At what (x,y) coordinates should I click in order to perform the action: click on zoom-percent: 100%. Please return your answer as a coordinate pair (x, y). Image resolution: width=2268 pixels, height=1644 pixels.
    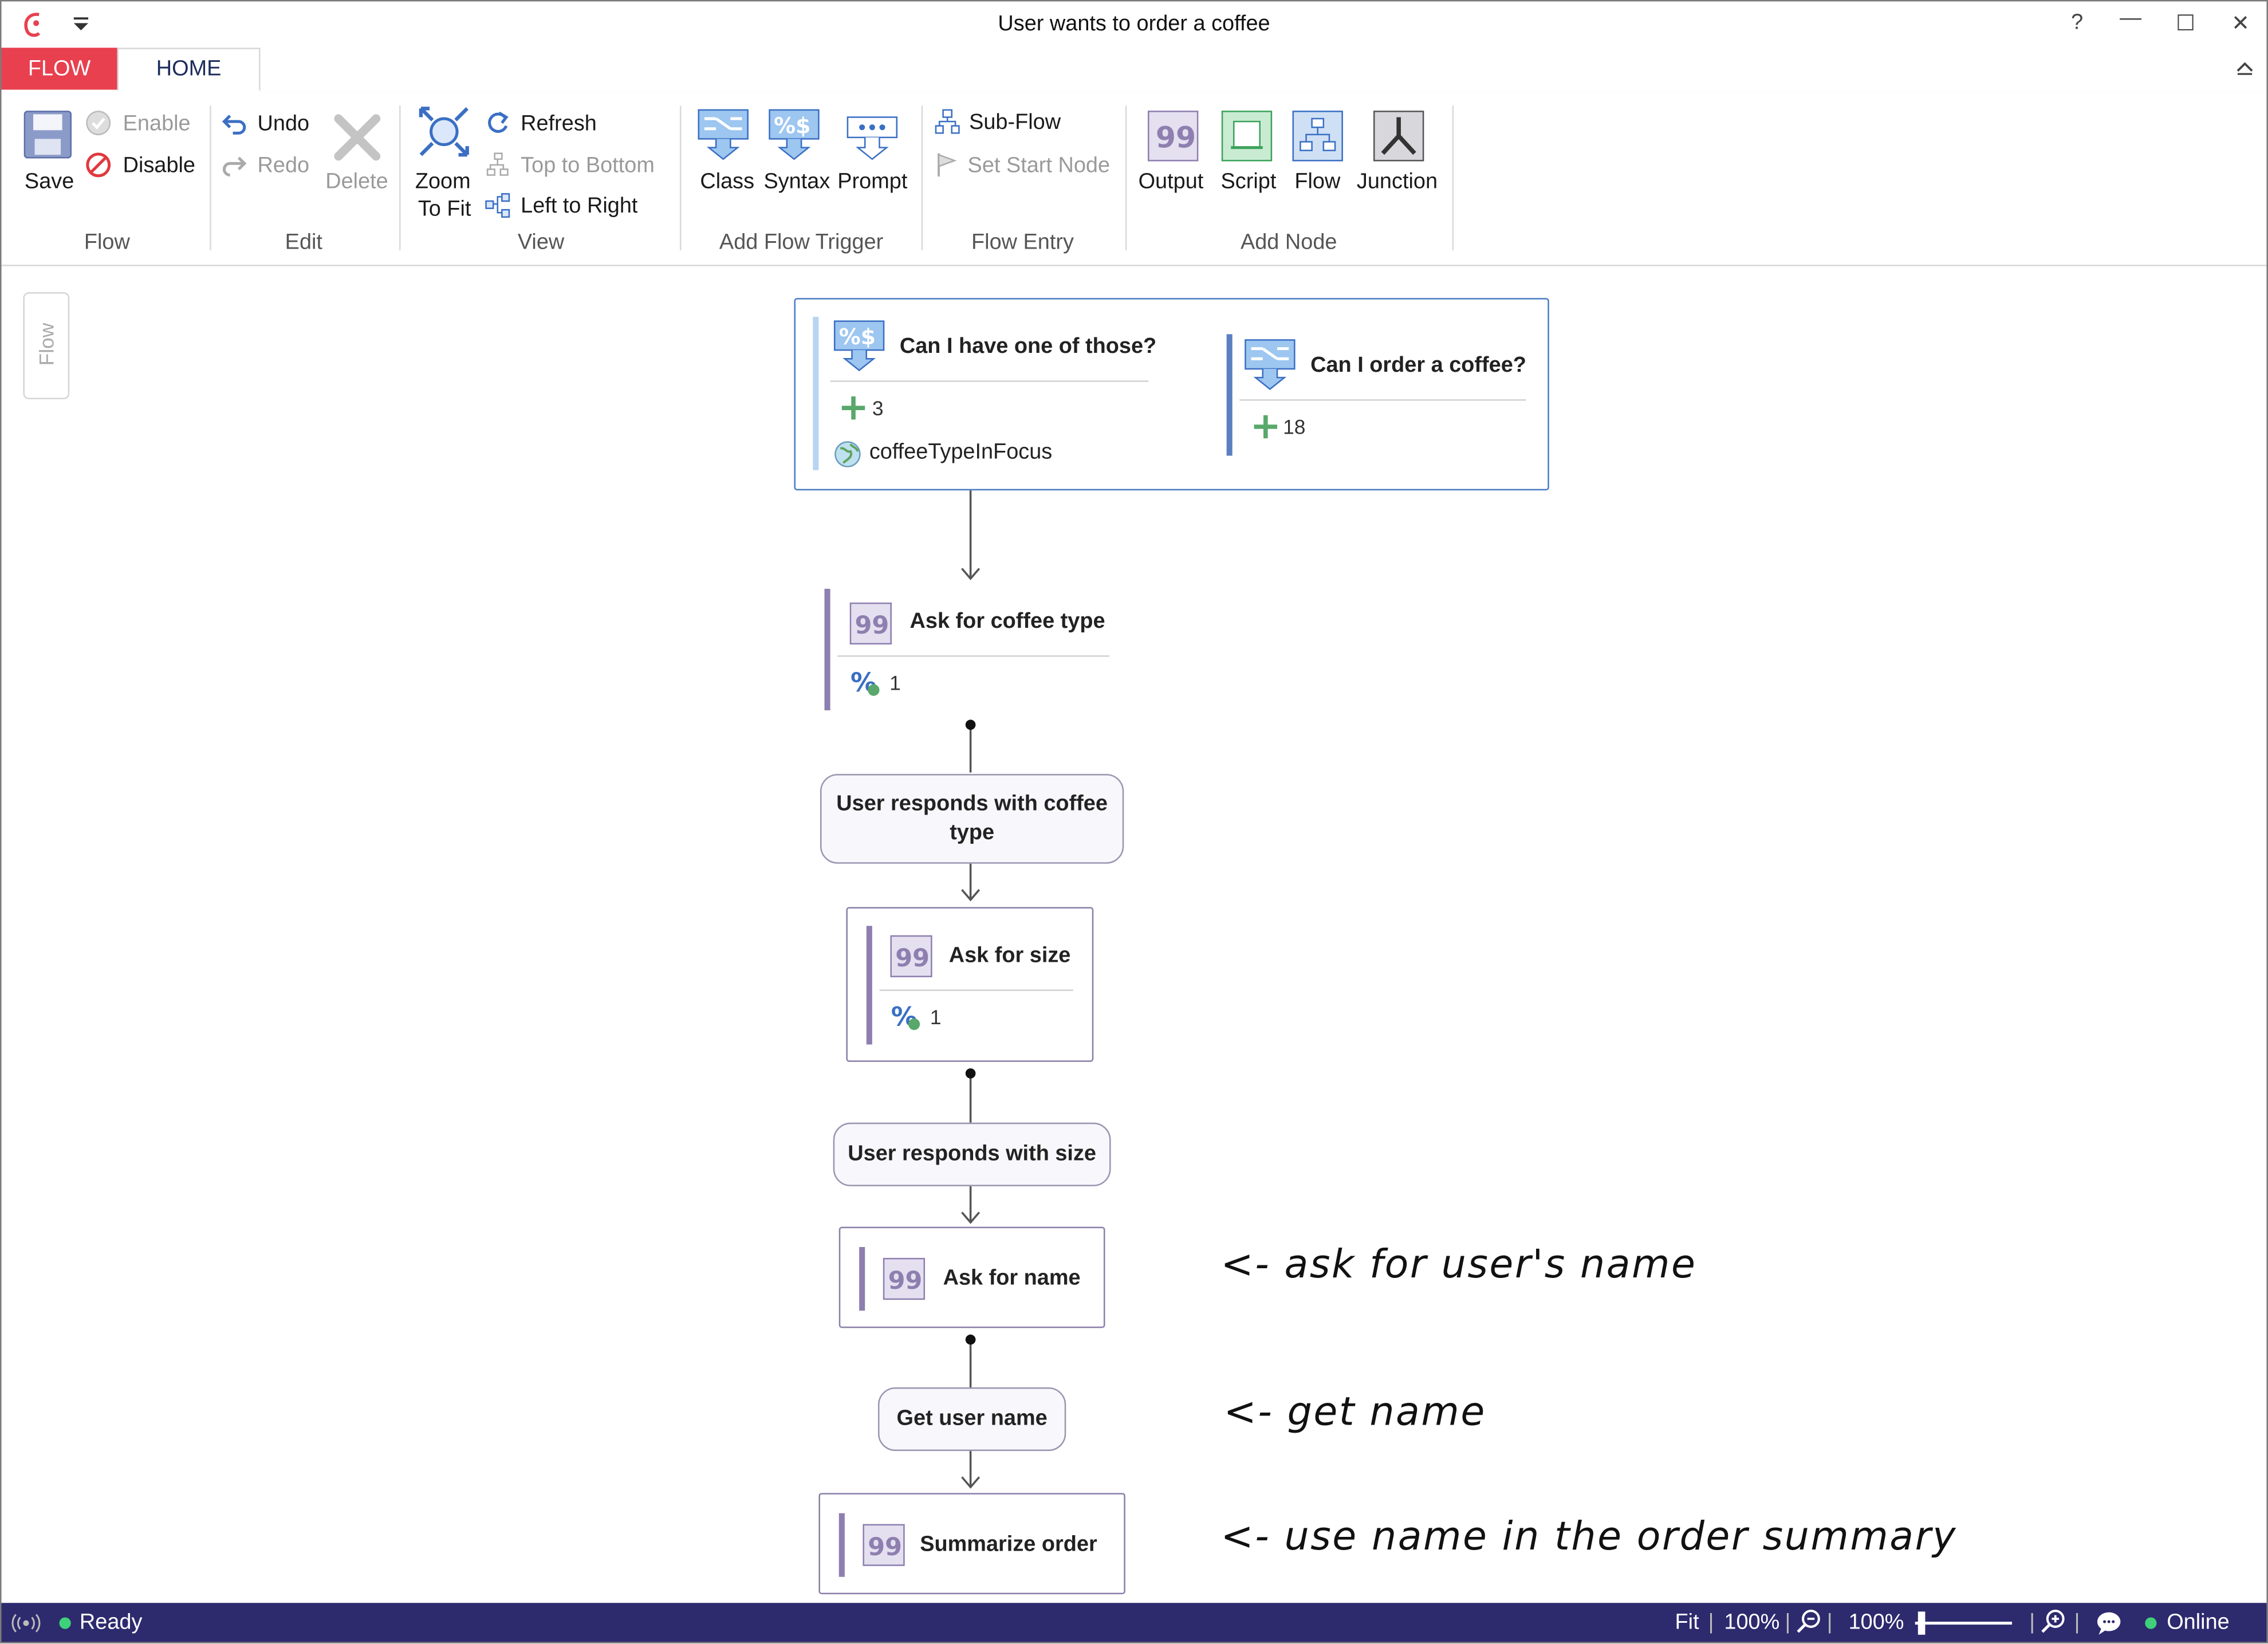
    Looking at the image, I should click on (1876, 1622).